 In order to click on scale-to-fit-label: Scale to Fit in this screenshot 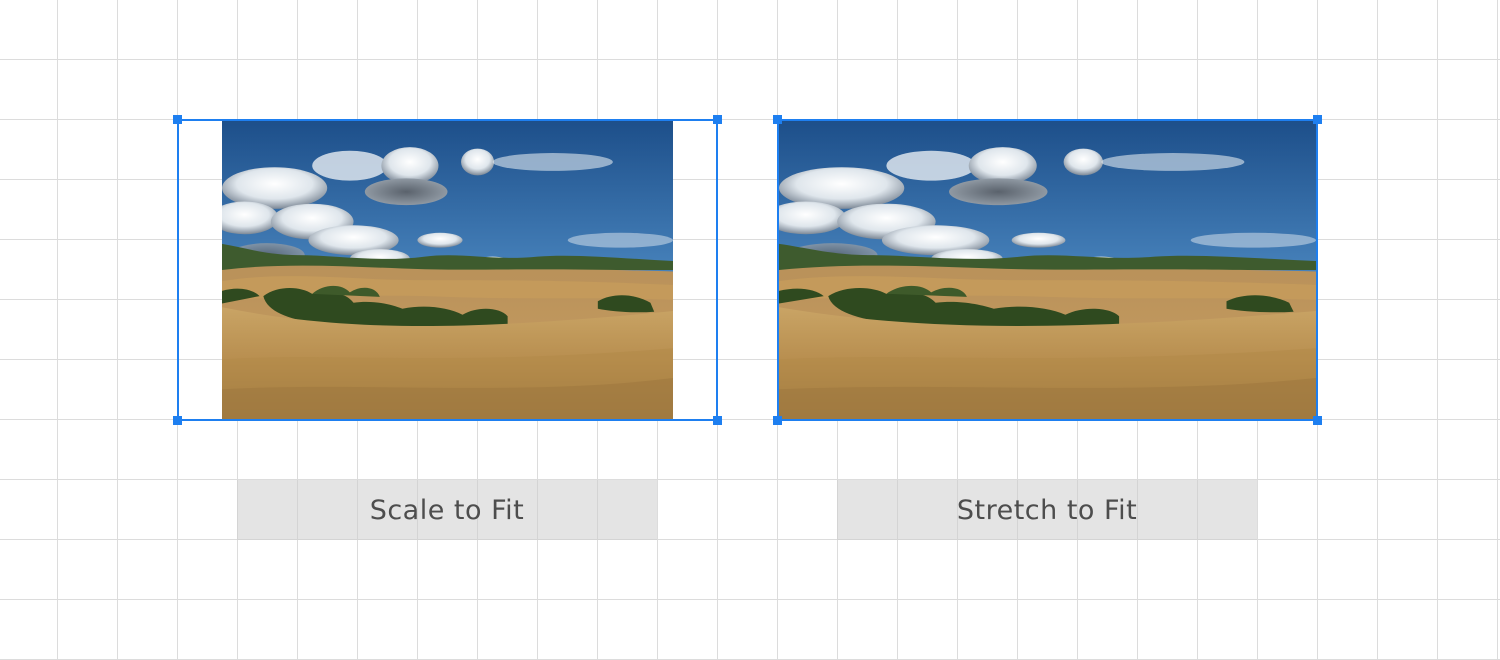, I will do `click(447, 510)`.